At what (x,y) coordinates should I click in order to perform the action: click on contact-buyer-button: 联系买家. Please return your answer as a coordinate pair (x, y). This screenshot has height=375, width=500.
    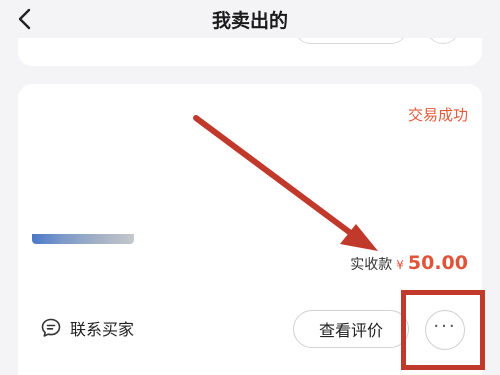
    Looking at the image, I should click on (87, 328).